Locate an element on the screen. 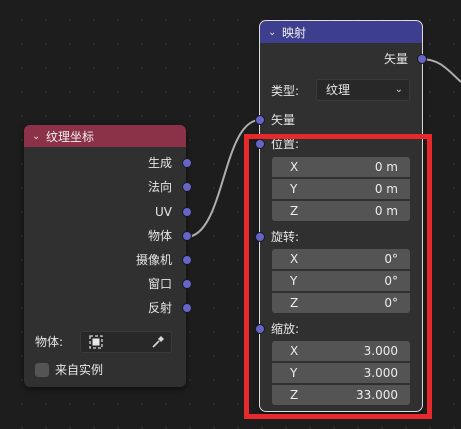 This screenshot has width=461, height=429. field-value: 33.000 is located at coordinates (377, 395).